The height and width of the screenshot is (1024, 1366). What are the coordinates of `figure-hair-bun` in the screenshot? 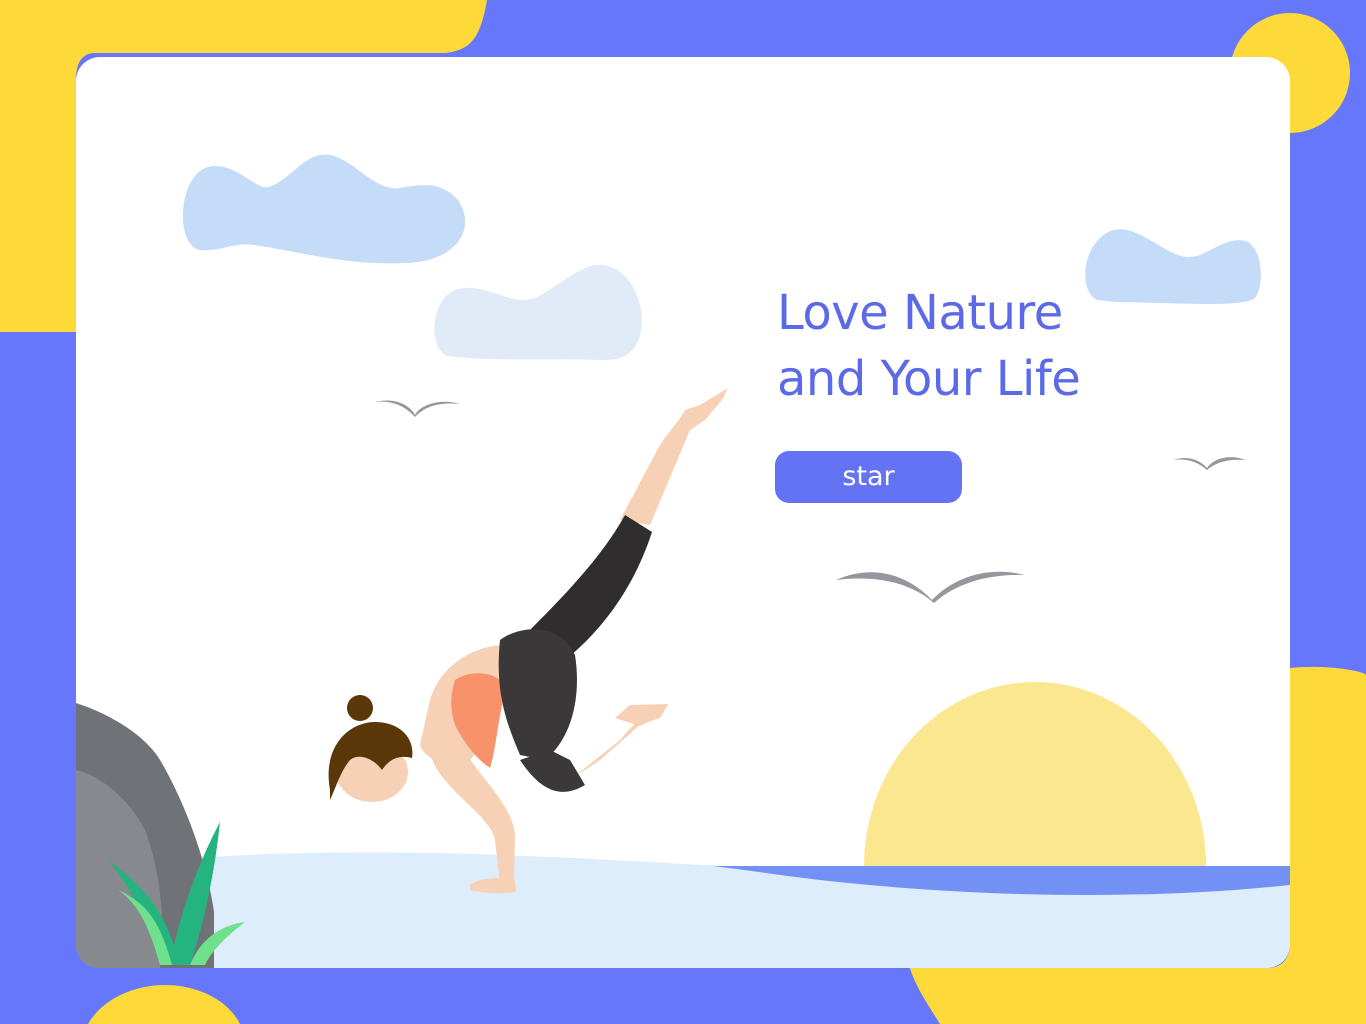 It's located at (360, 708).